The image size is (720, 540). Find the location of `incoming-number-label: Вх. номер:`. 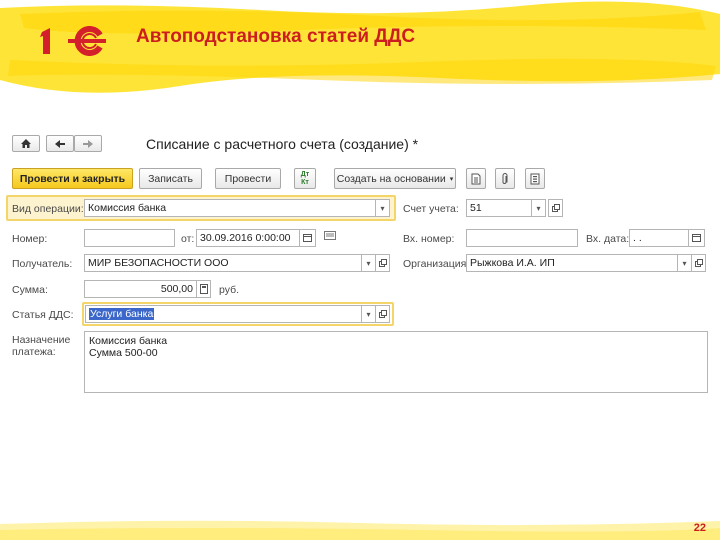

incoming-number-label: Вх. номер: is located at coordinates (429, 239).